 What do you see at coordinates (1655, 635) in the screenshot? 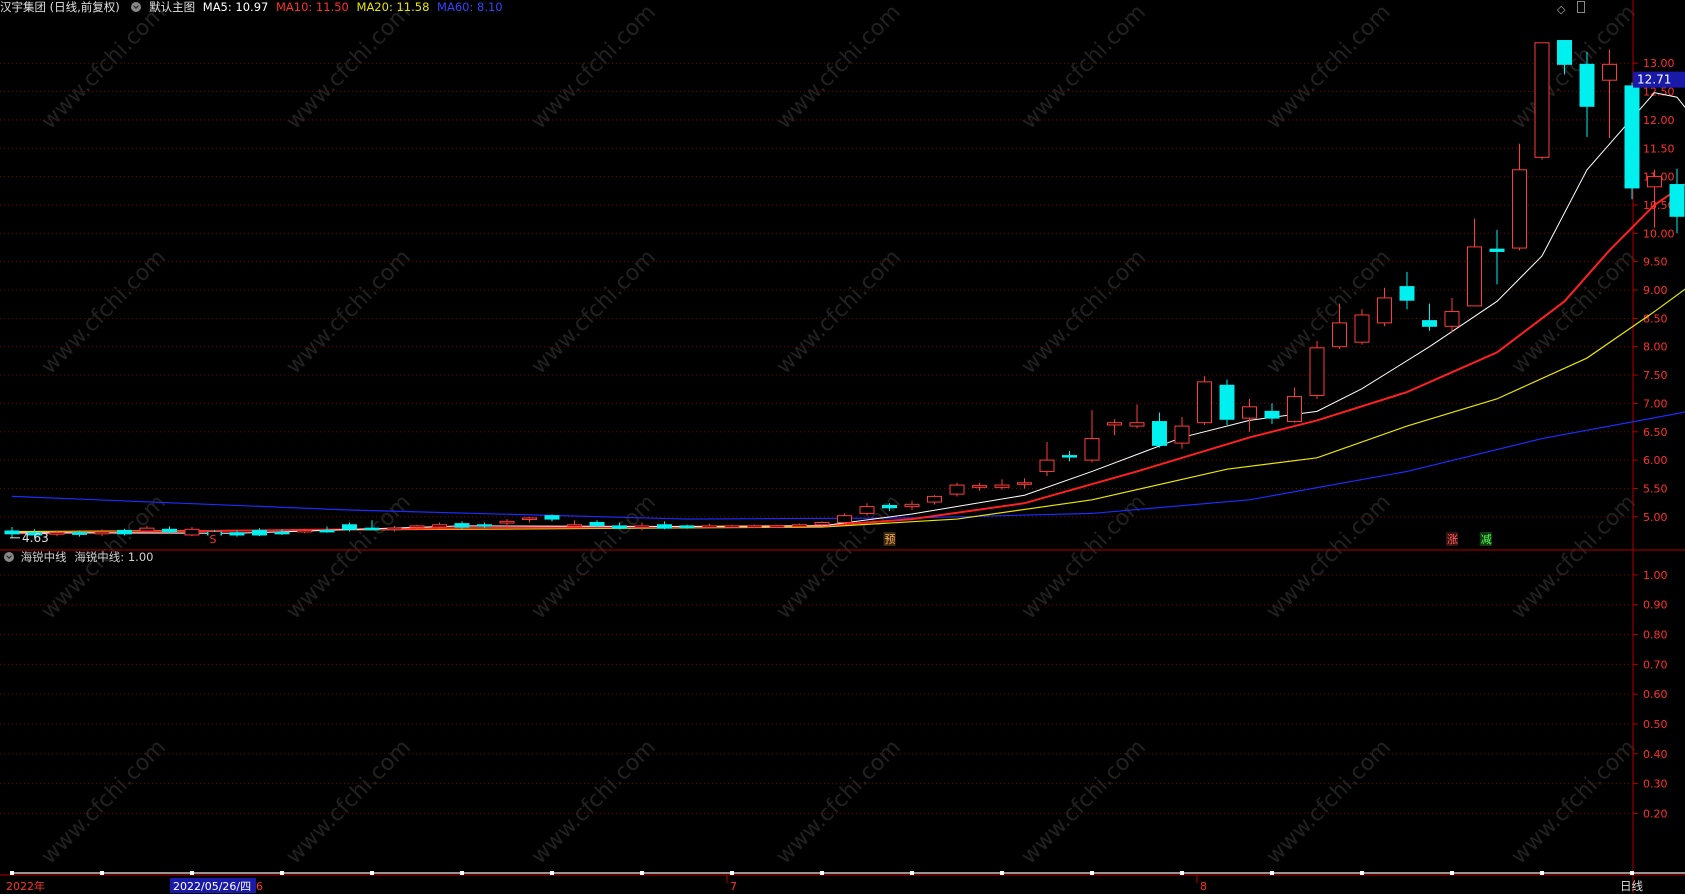
I see `y-tick-label: 0.80` at bounding box center [1655, 635].